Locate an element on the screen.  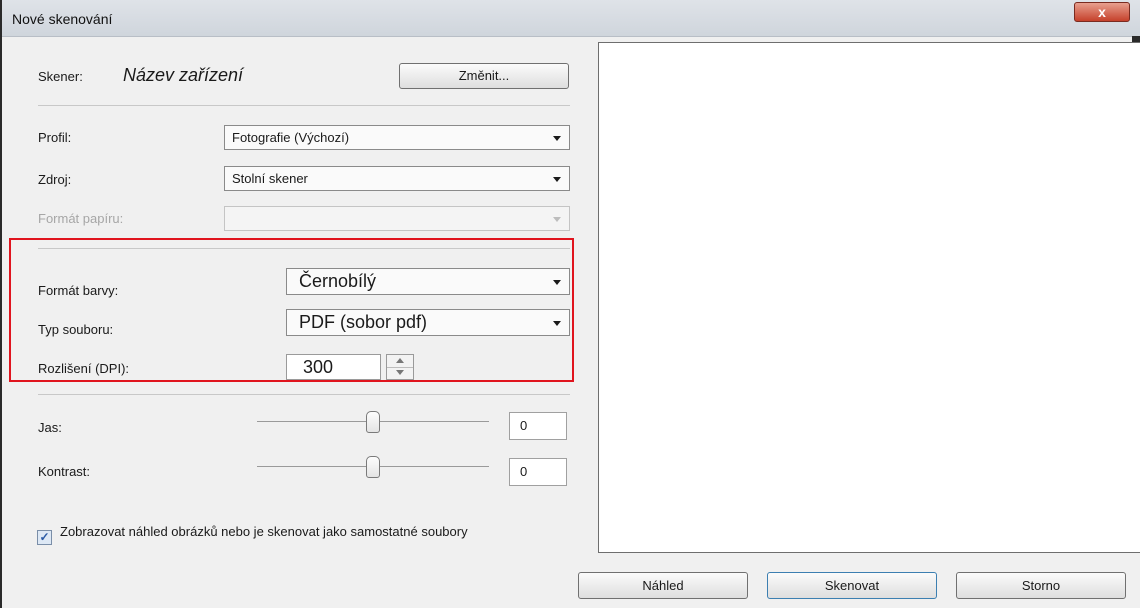
window-title: Nové skenování is located at coordinates (62, 19).